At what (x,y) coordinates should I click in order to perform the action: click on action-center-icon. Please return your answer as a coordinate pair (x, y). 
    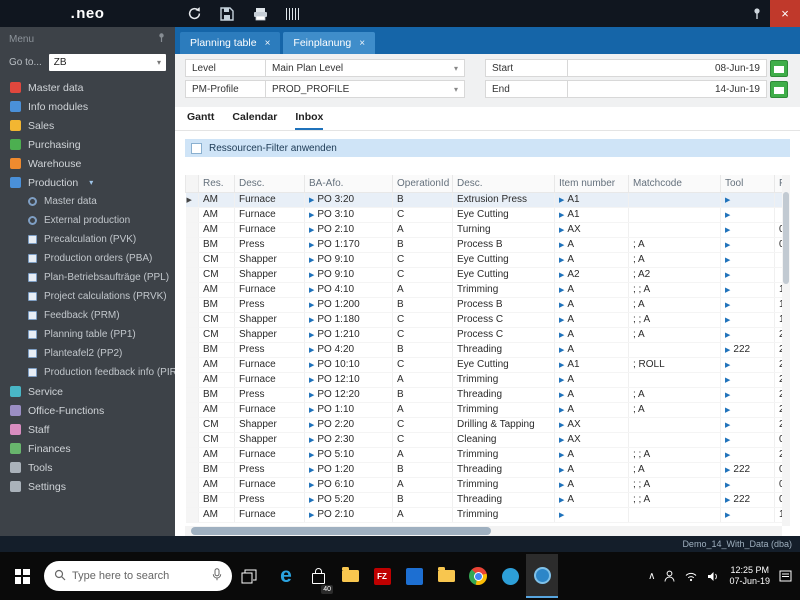
    Looking at the image, I should click on (785, 576).